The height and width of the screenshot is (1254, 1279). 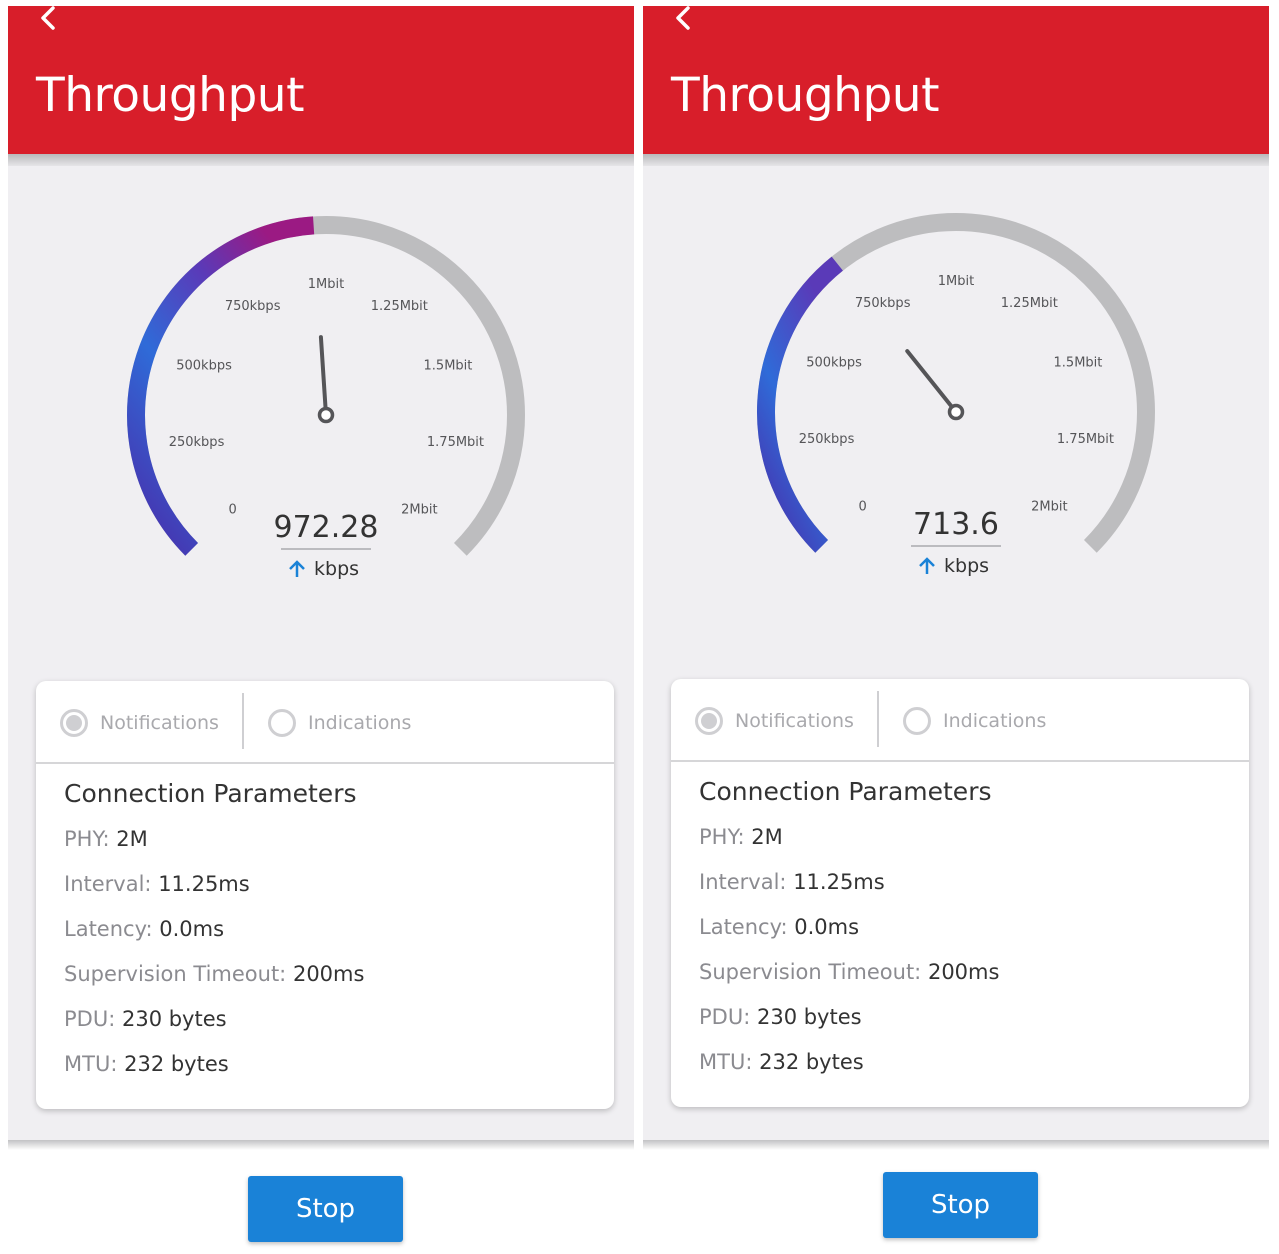 I want to click on gauge-value: 713.6, so click(x=956, y=524).